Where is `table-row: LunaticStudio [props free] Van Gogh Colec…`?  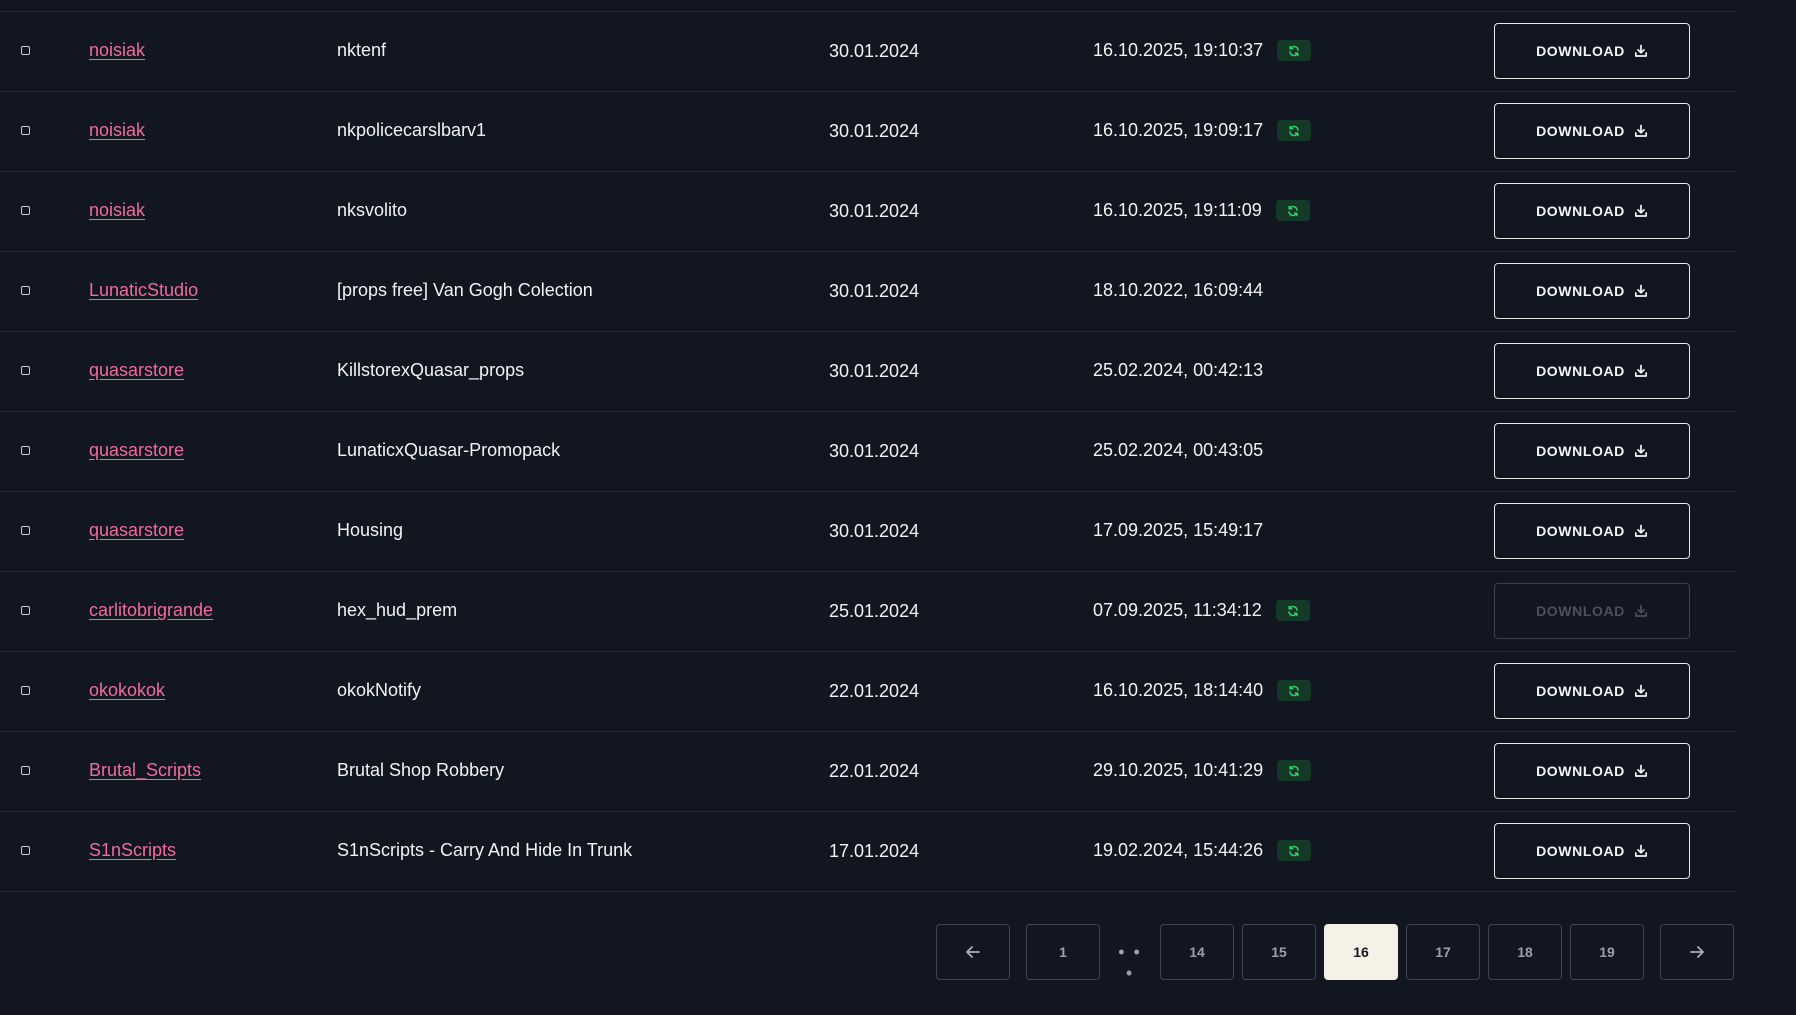 table-row: LunaticStudio [props free] Van Gogh Colec… is located at coordinates (867, 292).